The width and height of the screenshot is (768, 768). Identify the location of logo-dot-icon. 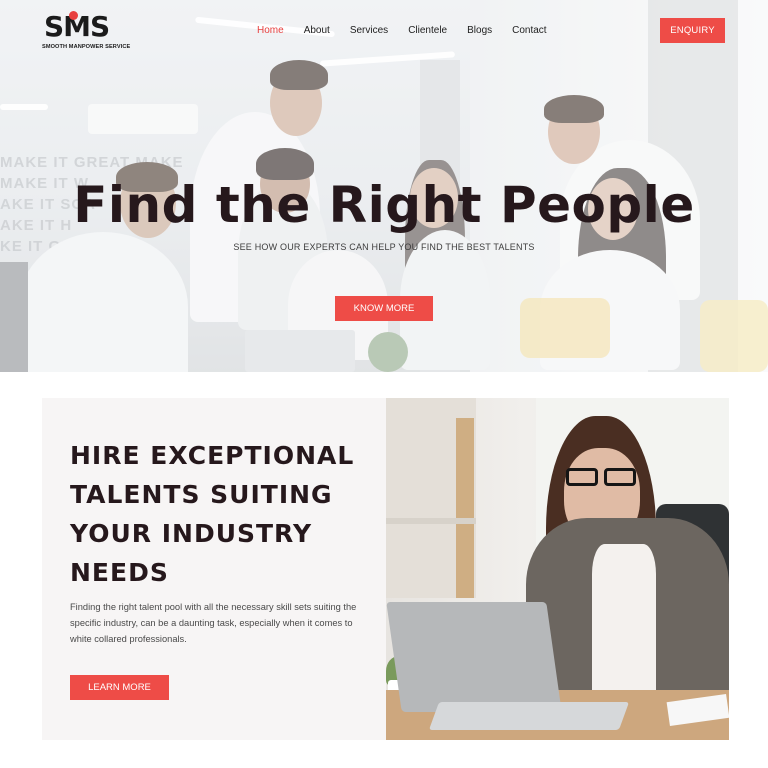
(73, 15).